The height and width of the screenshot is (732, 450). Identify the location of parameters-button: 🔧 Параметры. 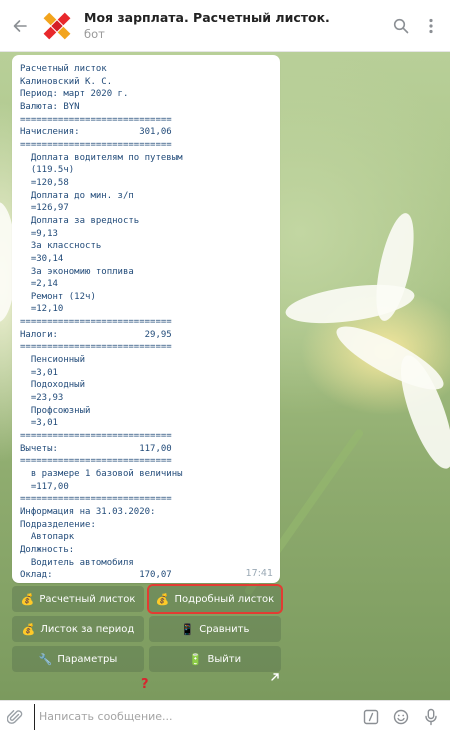
(78, 659).